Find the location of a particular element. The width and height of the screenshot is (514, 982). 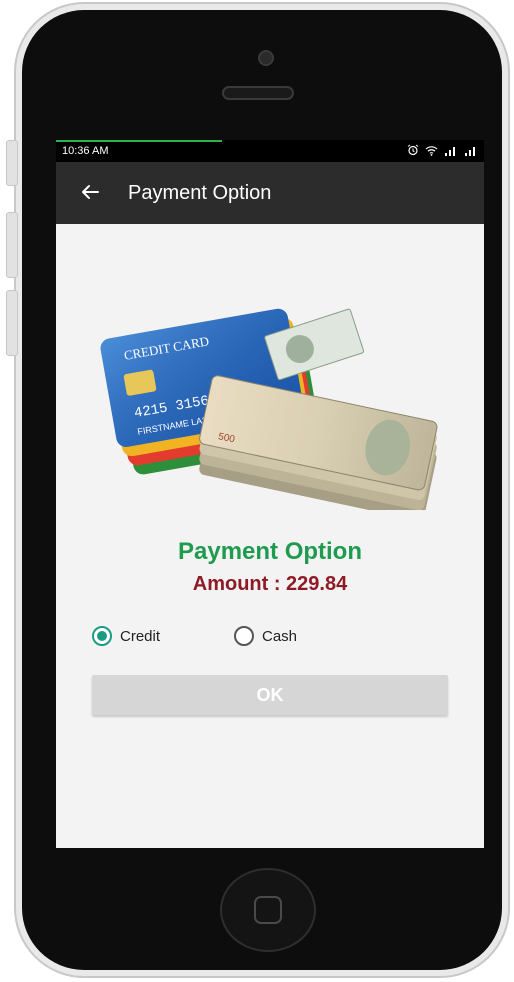

phone-volume-down-button is located at coordinates (12, 323).